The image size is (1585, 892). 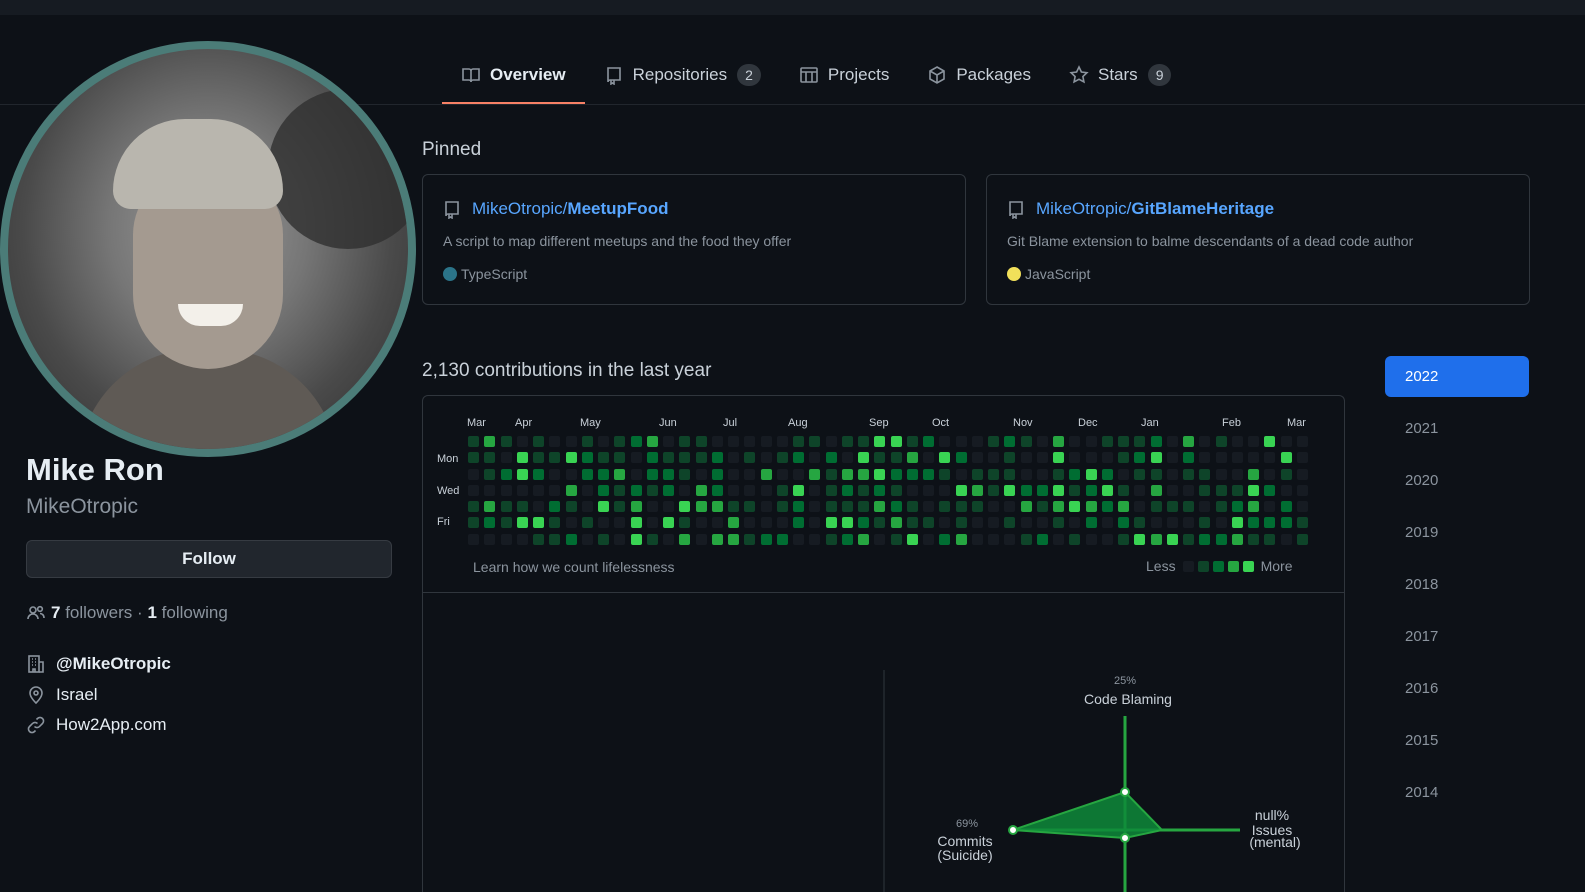 What do you see at coordinates (1457, 688) in the screenshot?
I see `year-link: 2016` at bounding box center [1457, 688].